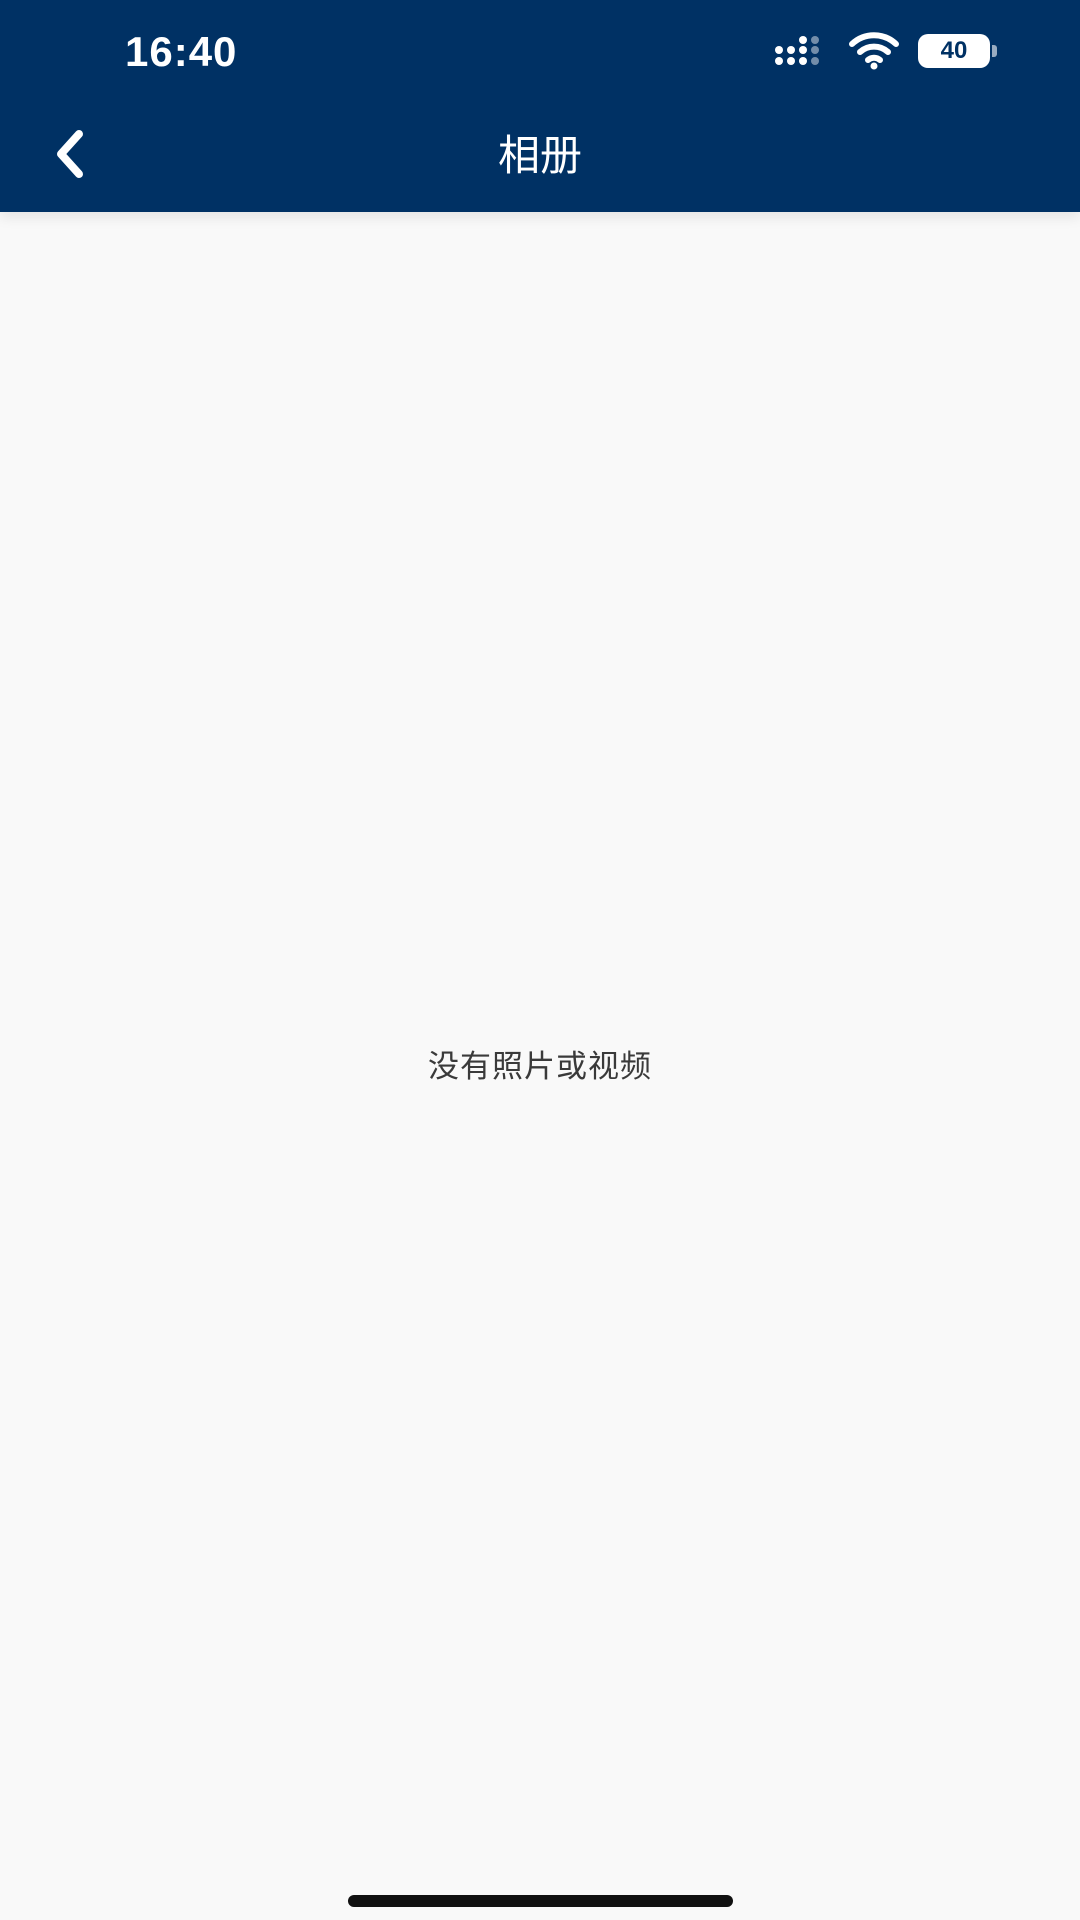 This screenshot has height=1920, width=1080. I want to click on status-time: 16:40, so click(181, 51).